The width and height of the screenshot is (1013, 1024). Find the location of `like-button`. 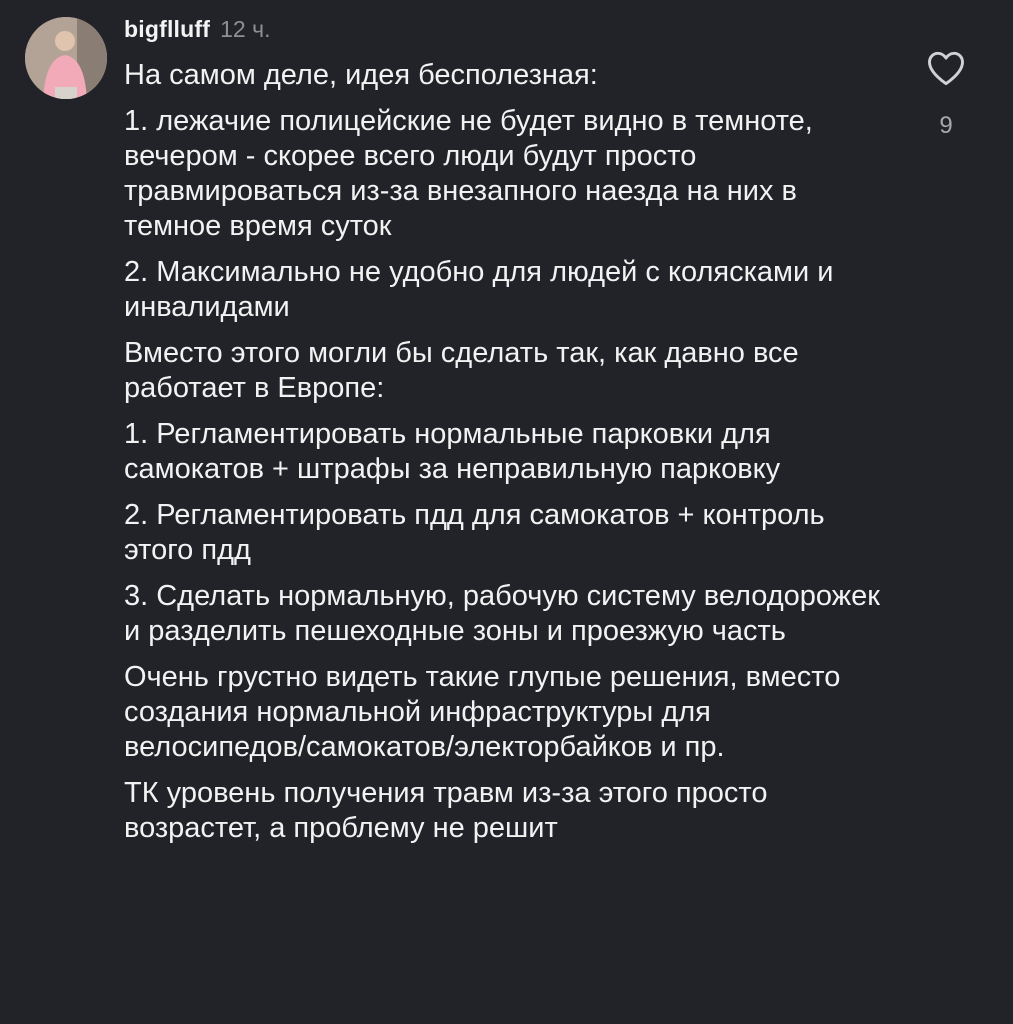

like-button is located at coordinates (946, 68).